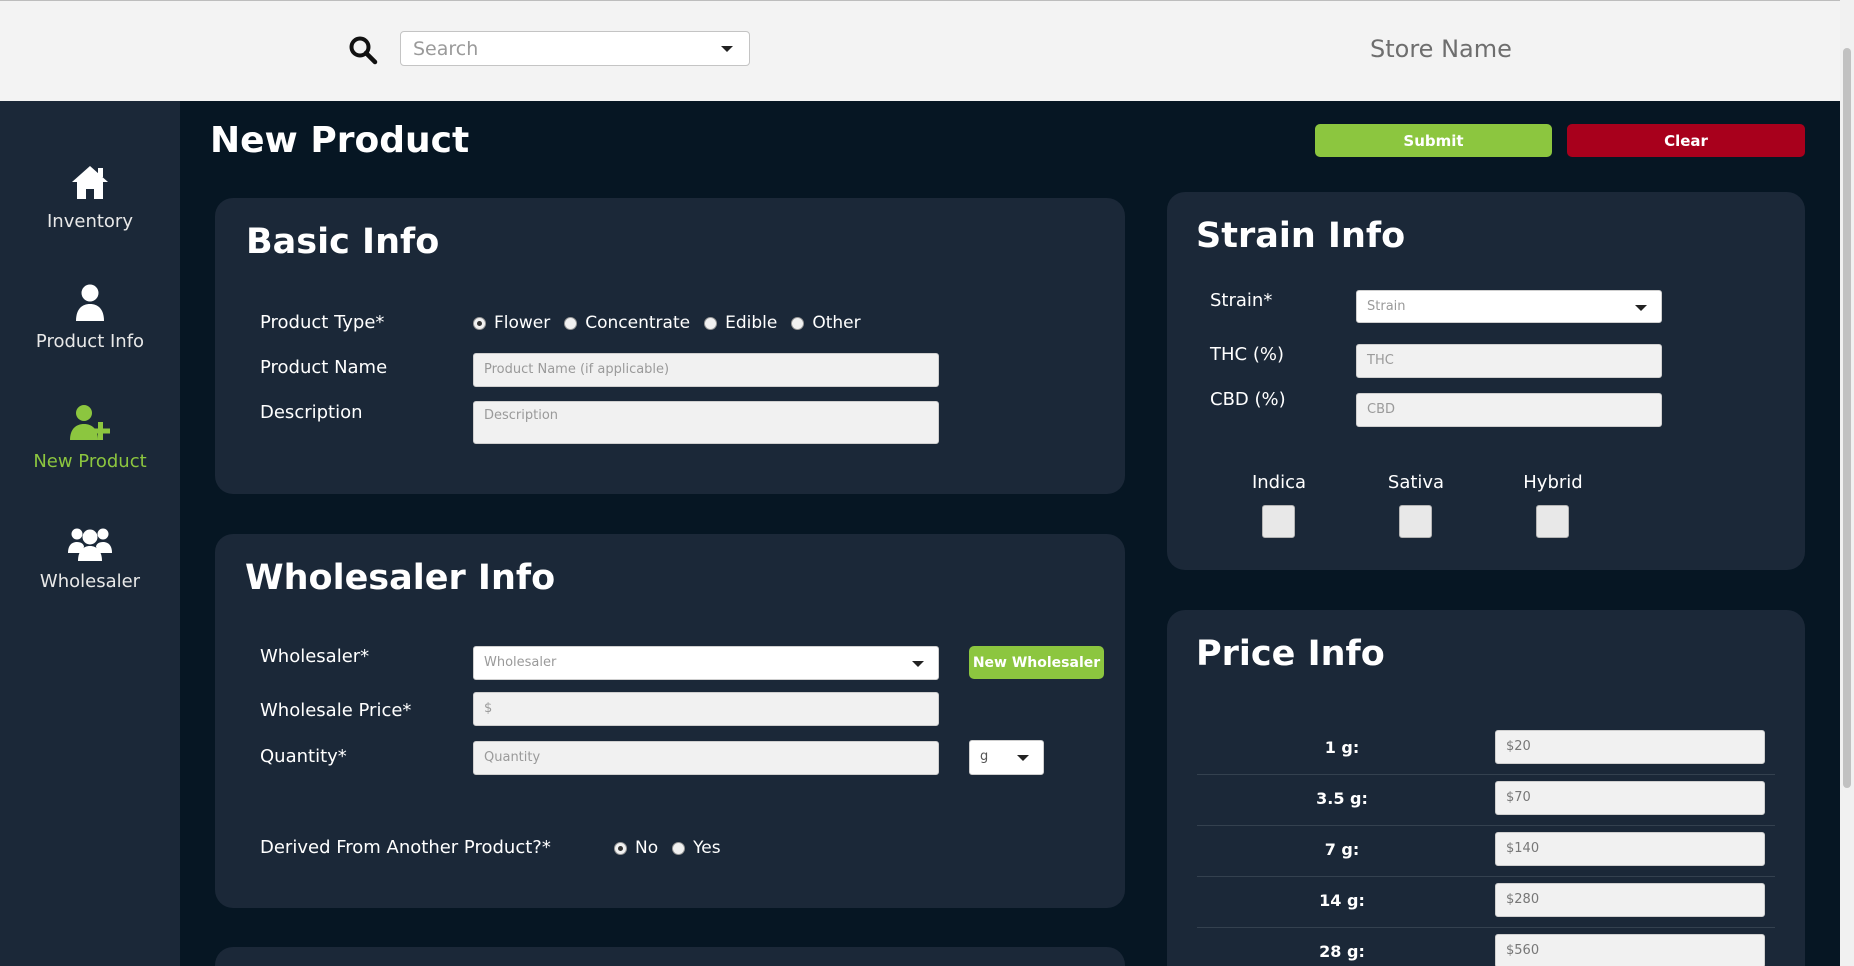 The image size is (1854, 966). What do you see at coordinates (1279, 482) in the screenshot?
I see `indica-label: Indica` at bounding box center [1279, 482].